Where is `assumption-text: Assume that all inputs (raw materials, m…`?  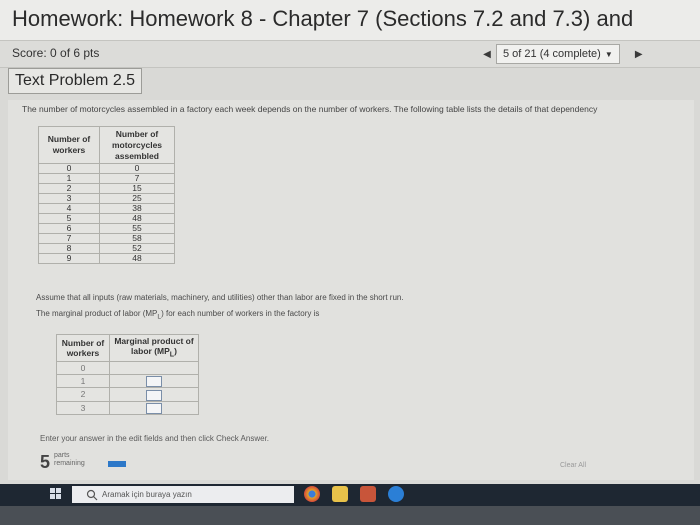 assumption-text: Assume that all inputs (raw materials, m… is located at coordinates (220, 297).